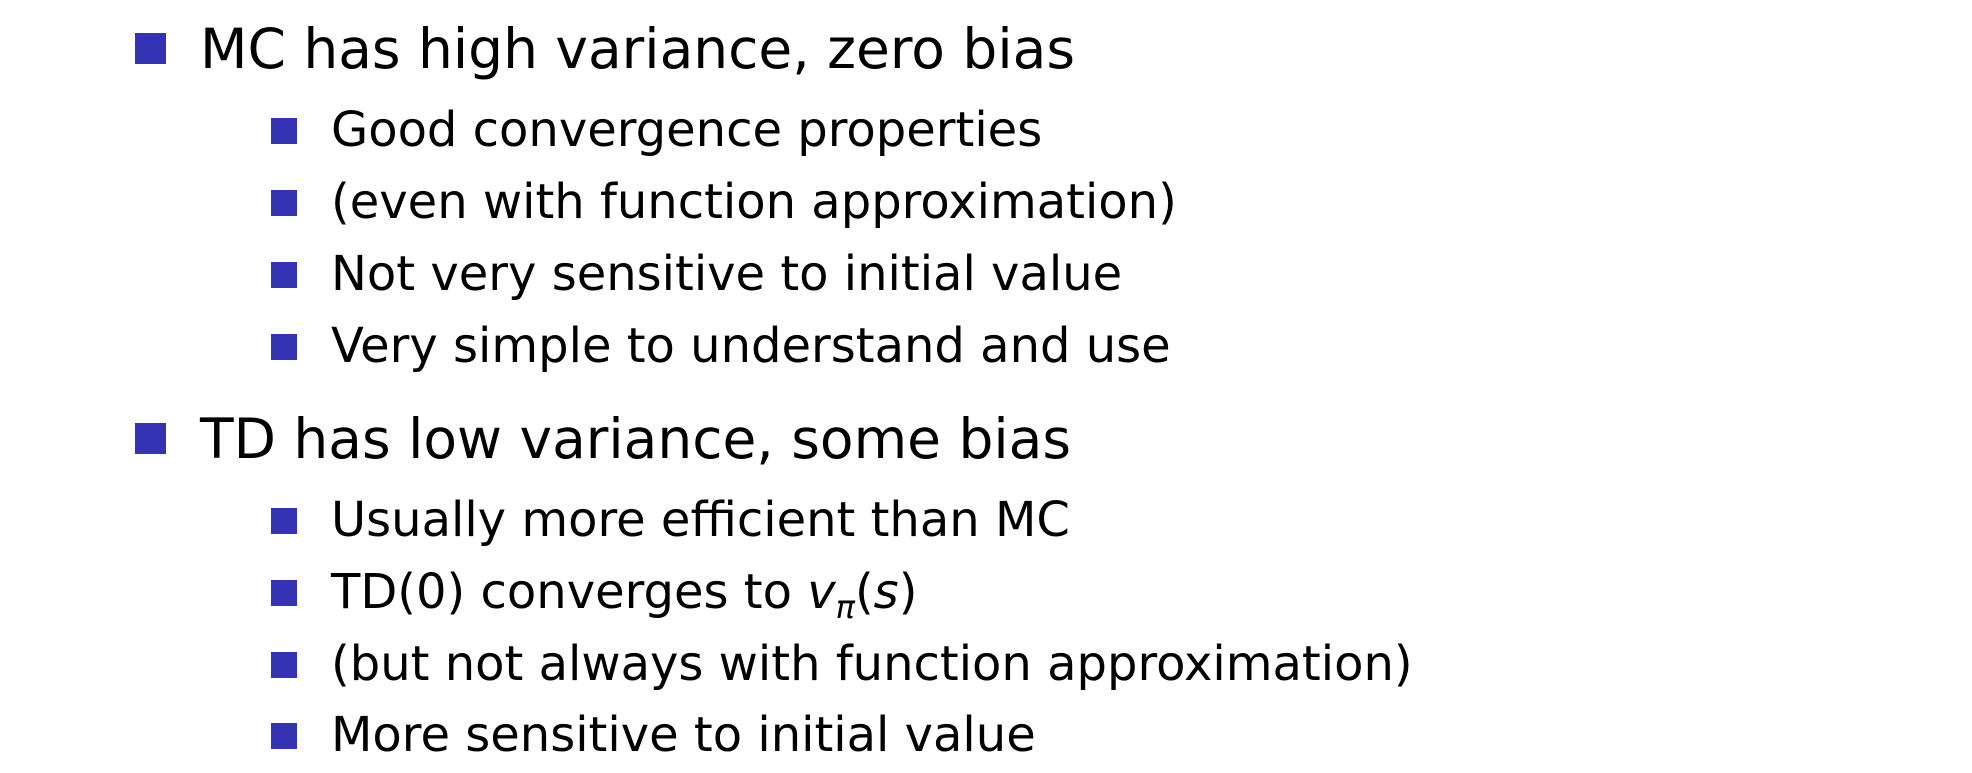  I want to click on math-s: s, so click(886, 592).